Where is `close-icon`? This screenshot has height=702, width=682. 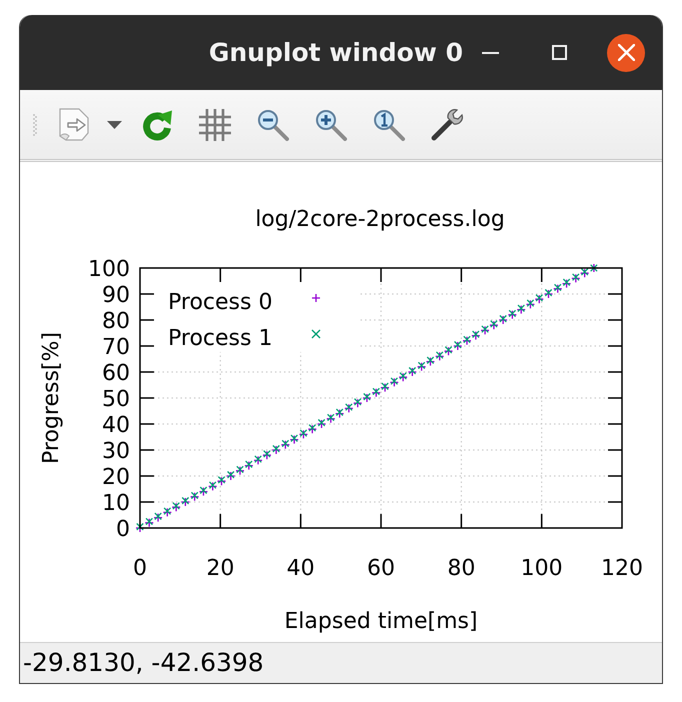 close-icon is located at coordinates (626, 52).